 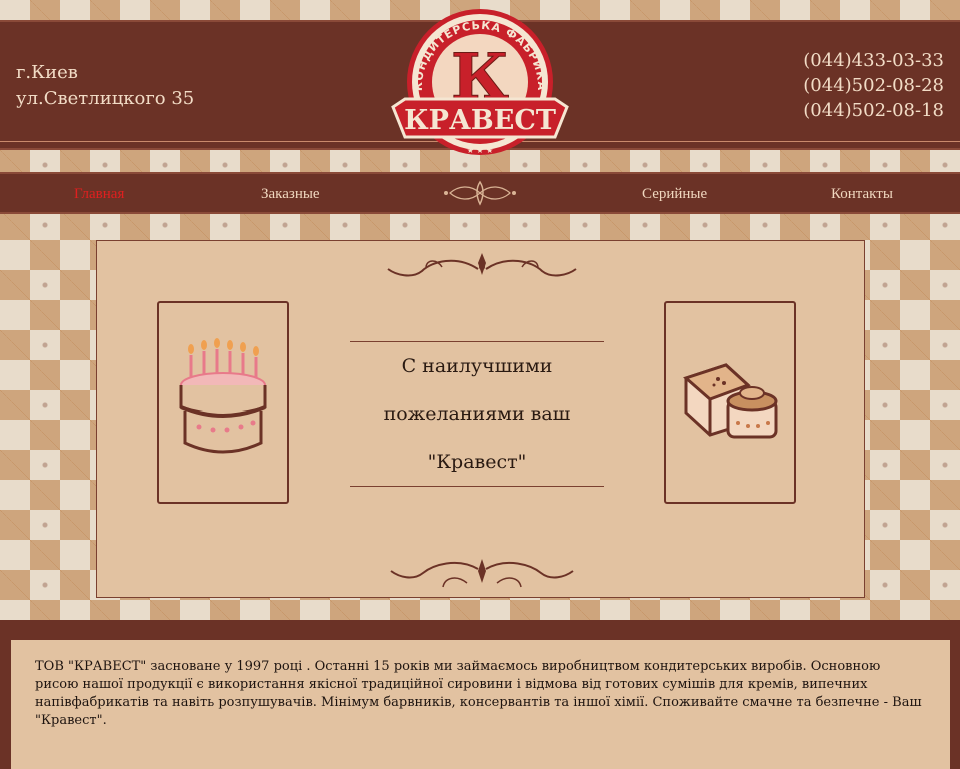 I want to click on ornament-icon, so click(x=480, y=193).